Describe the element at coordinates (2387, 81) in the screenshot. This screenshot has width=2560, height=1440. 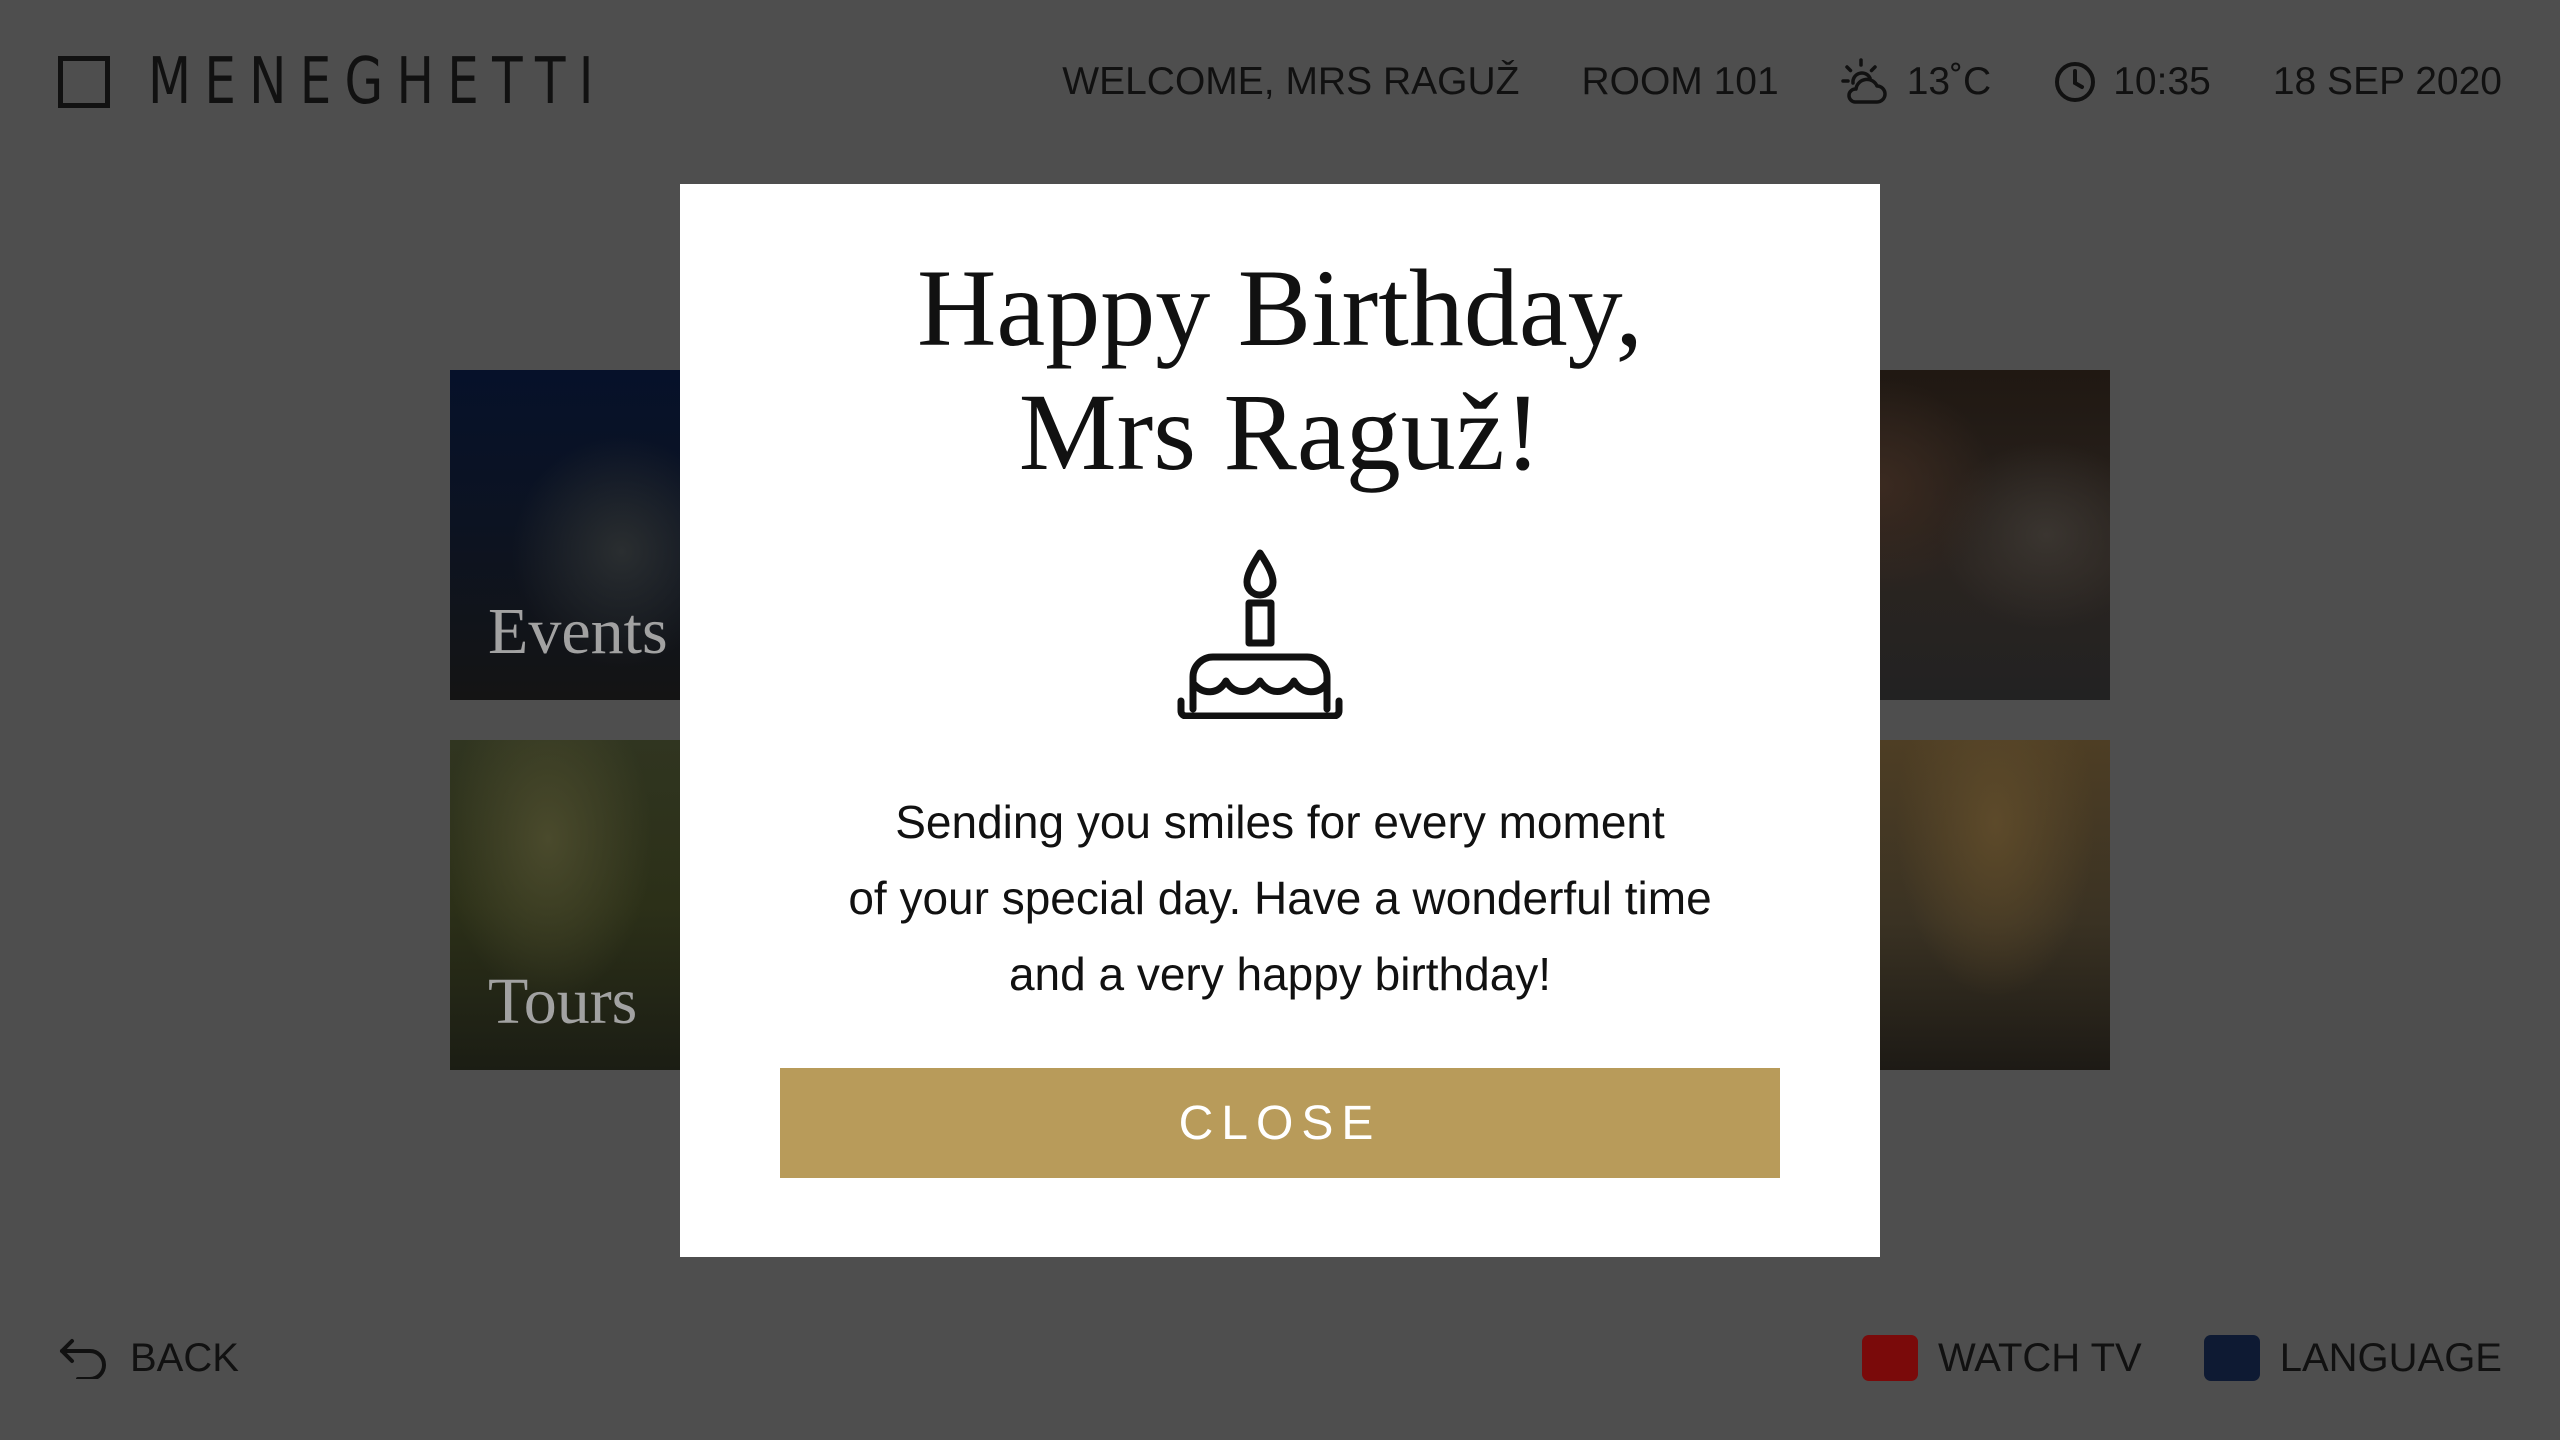
I see `date: 18 SEP 2020` at that location.